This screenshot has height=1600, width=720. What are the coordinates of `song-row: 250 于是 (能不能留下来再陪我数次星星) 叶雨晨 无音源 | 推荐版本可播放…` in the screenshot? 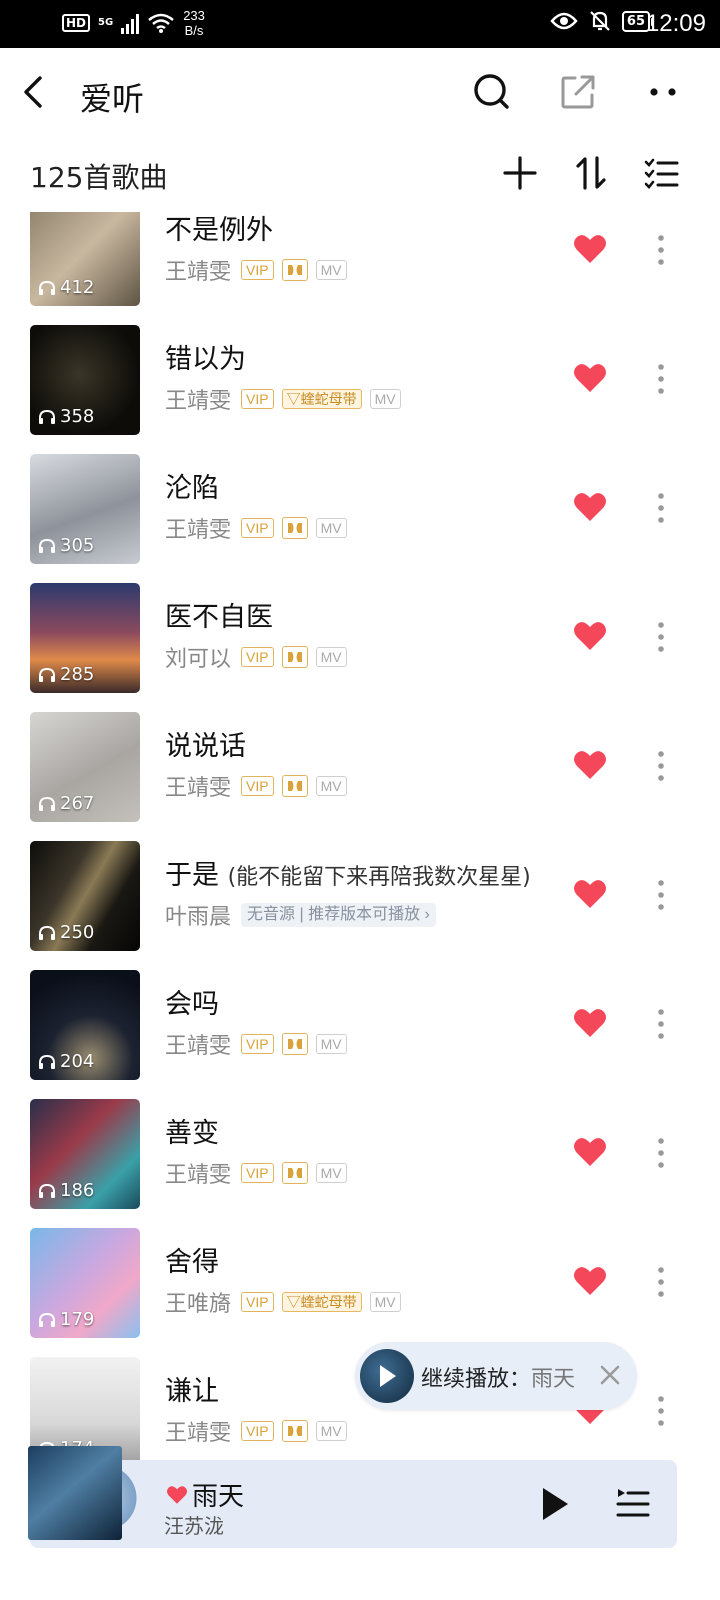 It's located at (360, 896).